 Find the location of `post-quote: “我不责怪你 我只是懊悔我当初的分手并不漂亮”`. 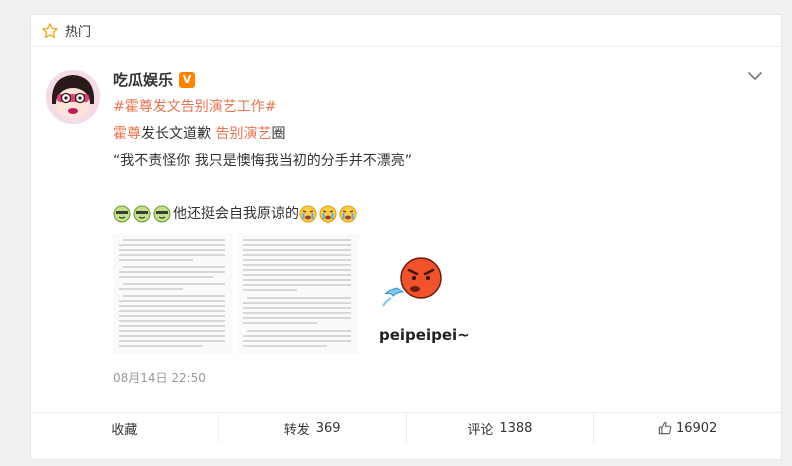

post-quote: “我不责怪你 我只是懊悔我当初的分手并不漂亮” is located at coordinates (262, 161).